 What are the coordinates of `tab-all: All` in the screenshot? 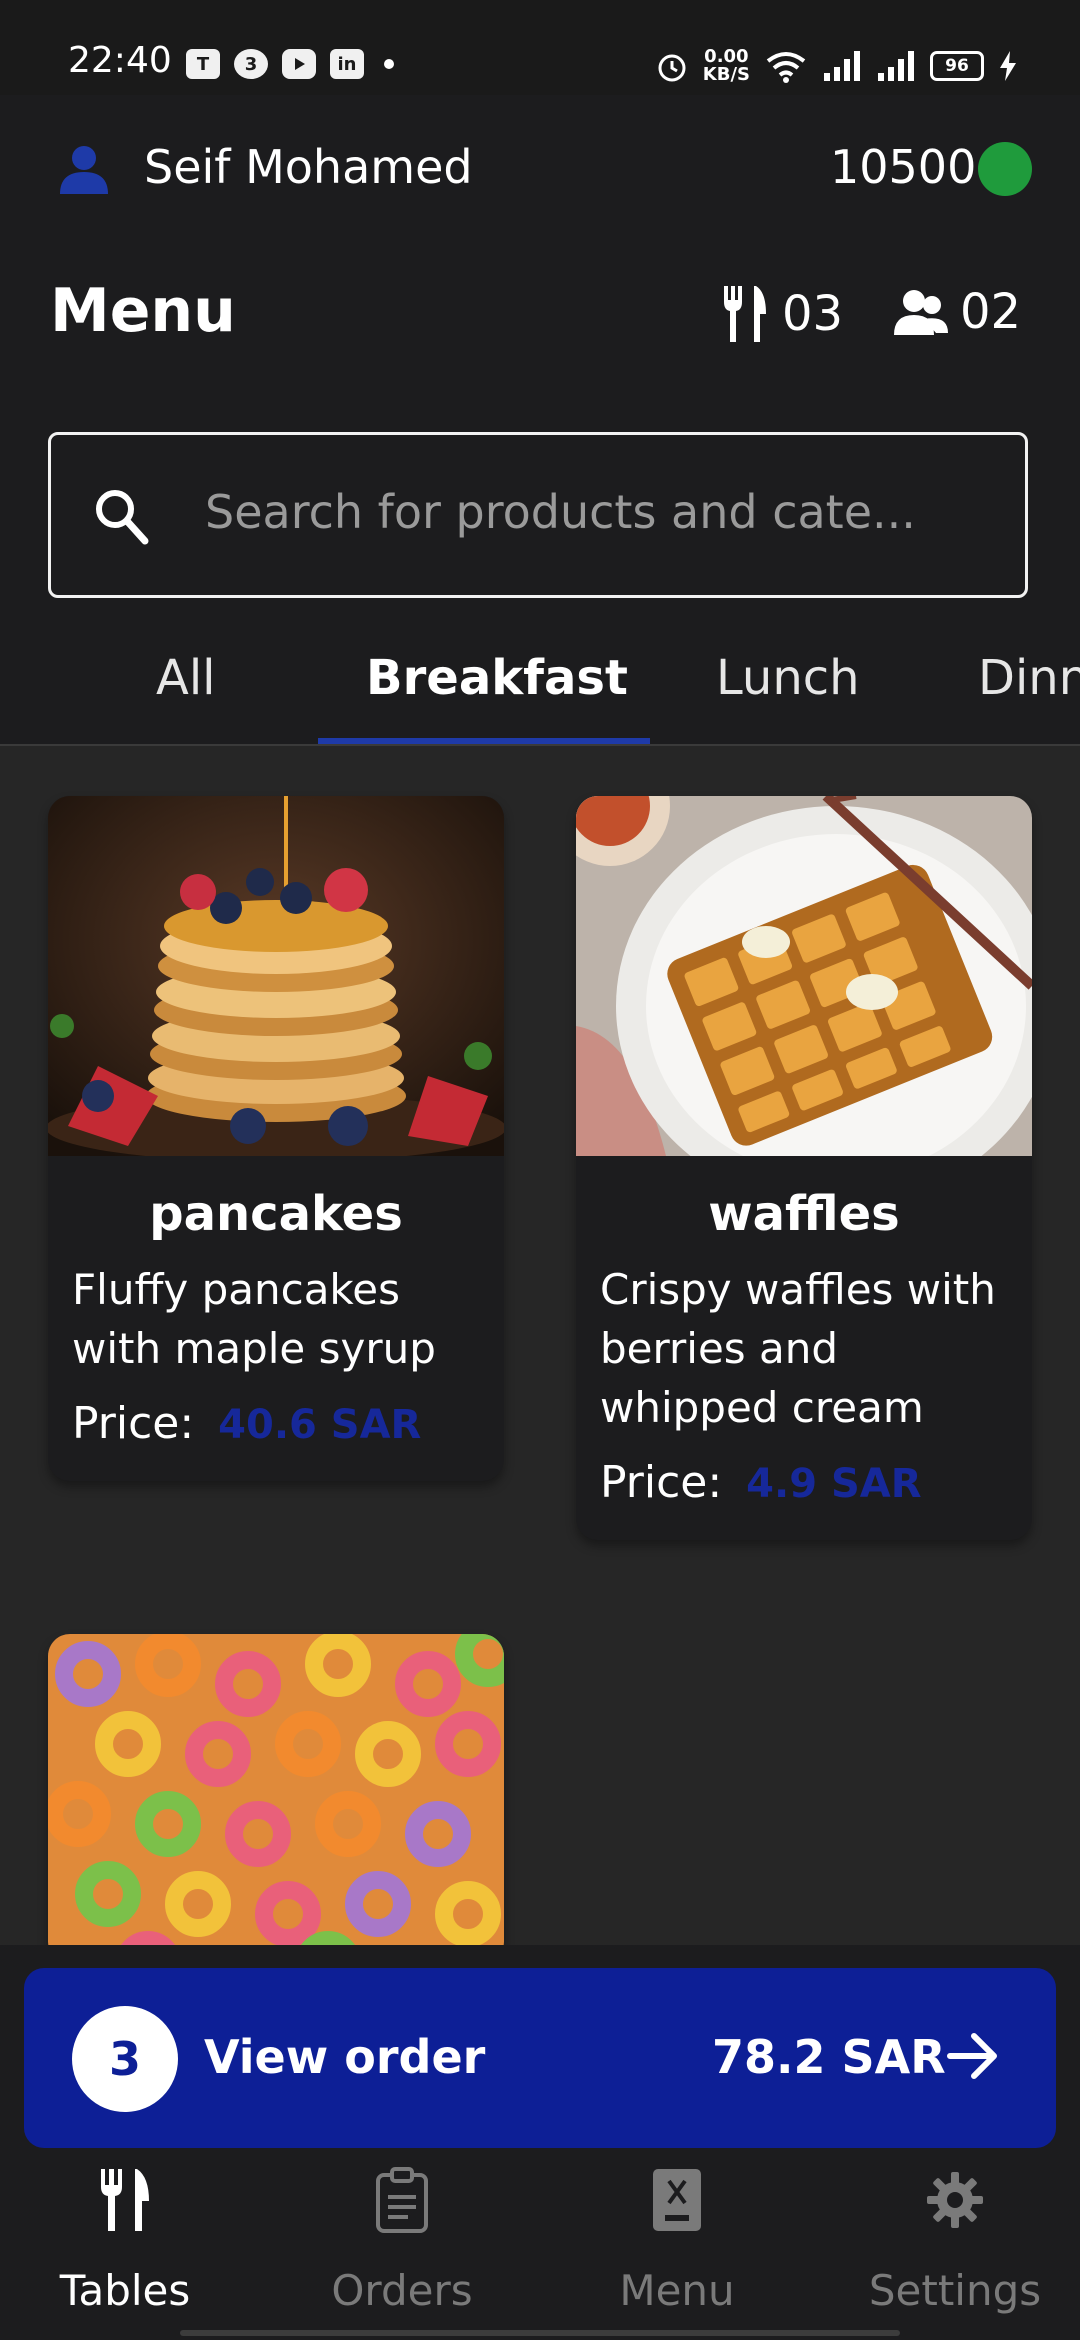 It's located at (186, 678).